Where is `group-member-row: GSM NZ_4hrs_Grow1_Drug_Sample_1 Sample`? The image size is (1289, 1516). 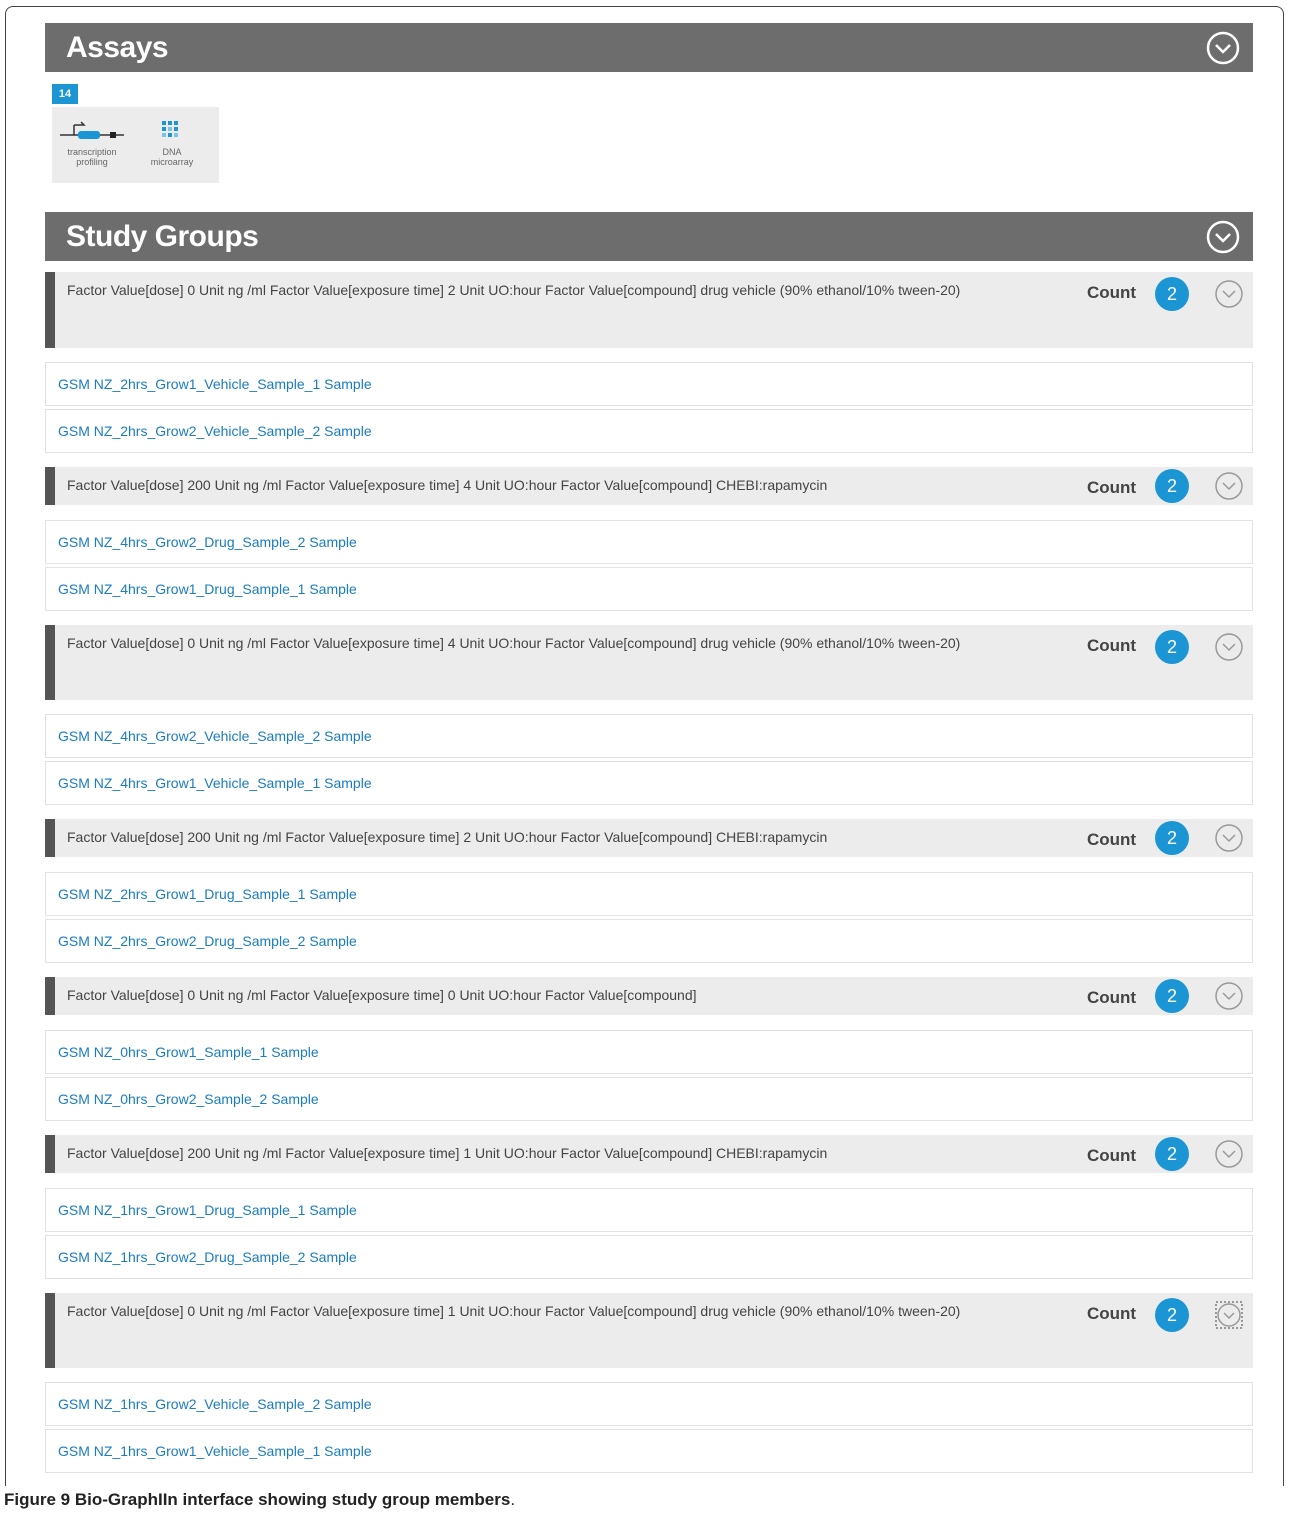
group-member-row: GSM NZ_4hrs_Grow1_Drug_Sample_1 Sample is located at coordinates (649, 589).